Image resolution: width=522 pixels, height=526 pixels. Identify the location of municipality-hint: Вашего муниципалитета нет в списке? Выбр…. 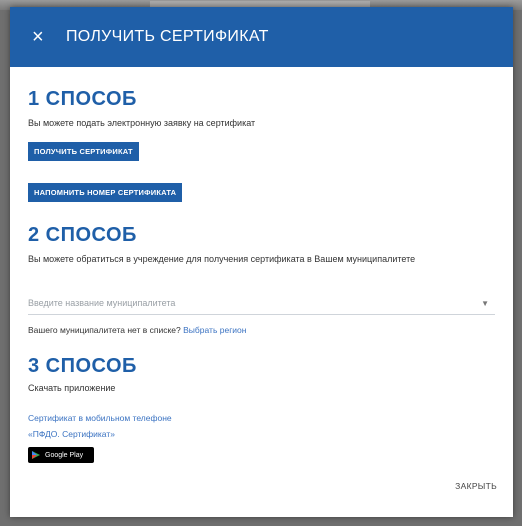
(261, 330).